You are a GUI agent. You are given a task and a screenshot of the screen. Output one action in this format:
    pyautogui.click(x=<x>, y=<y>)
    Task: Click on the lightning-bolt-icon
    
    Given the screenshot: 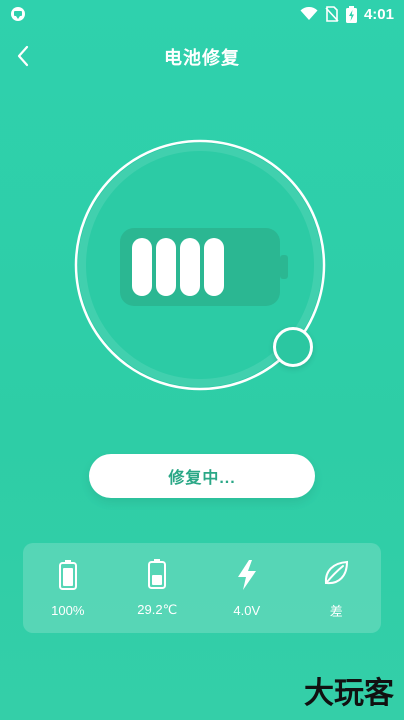 What is the action you would take?
    pyautogui.click(x=246, y=574)
    